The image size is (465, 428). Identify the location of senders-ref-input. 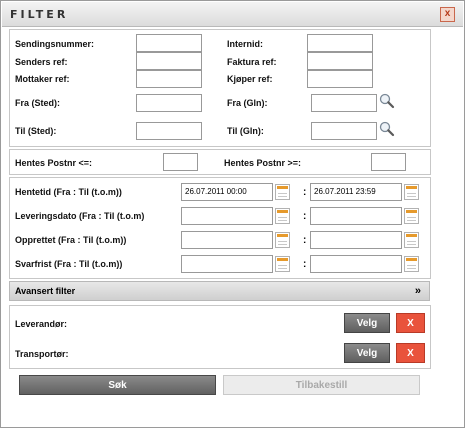
(169, 61).